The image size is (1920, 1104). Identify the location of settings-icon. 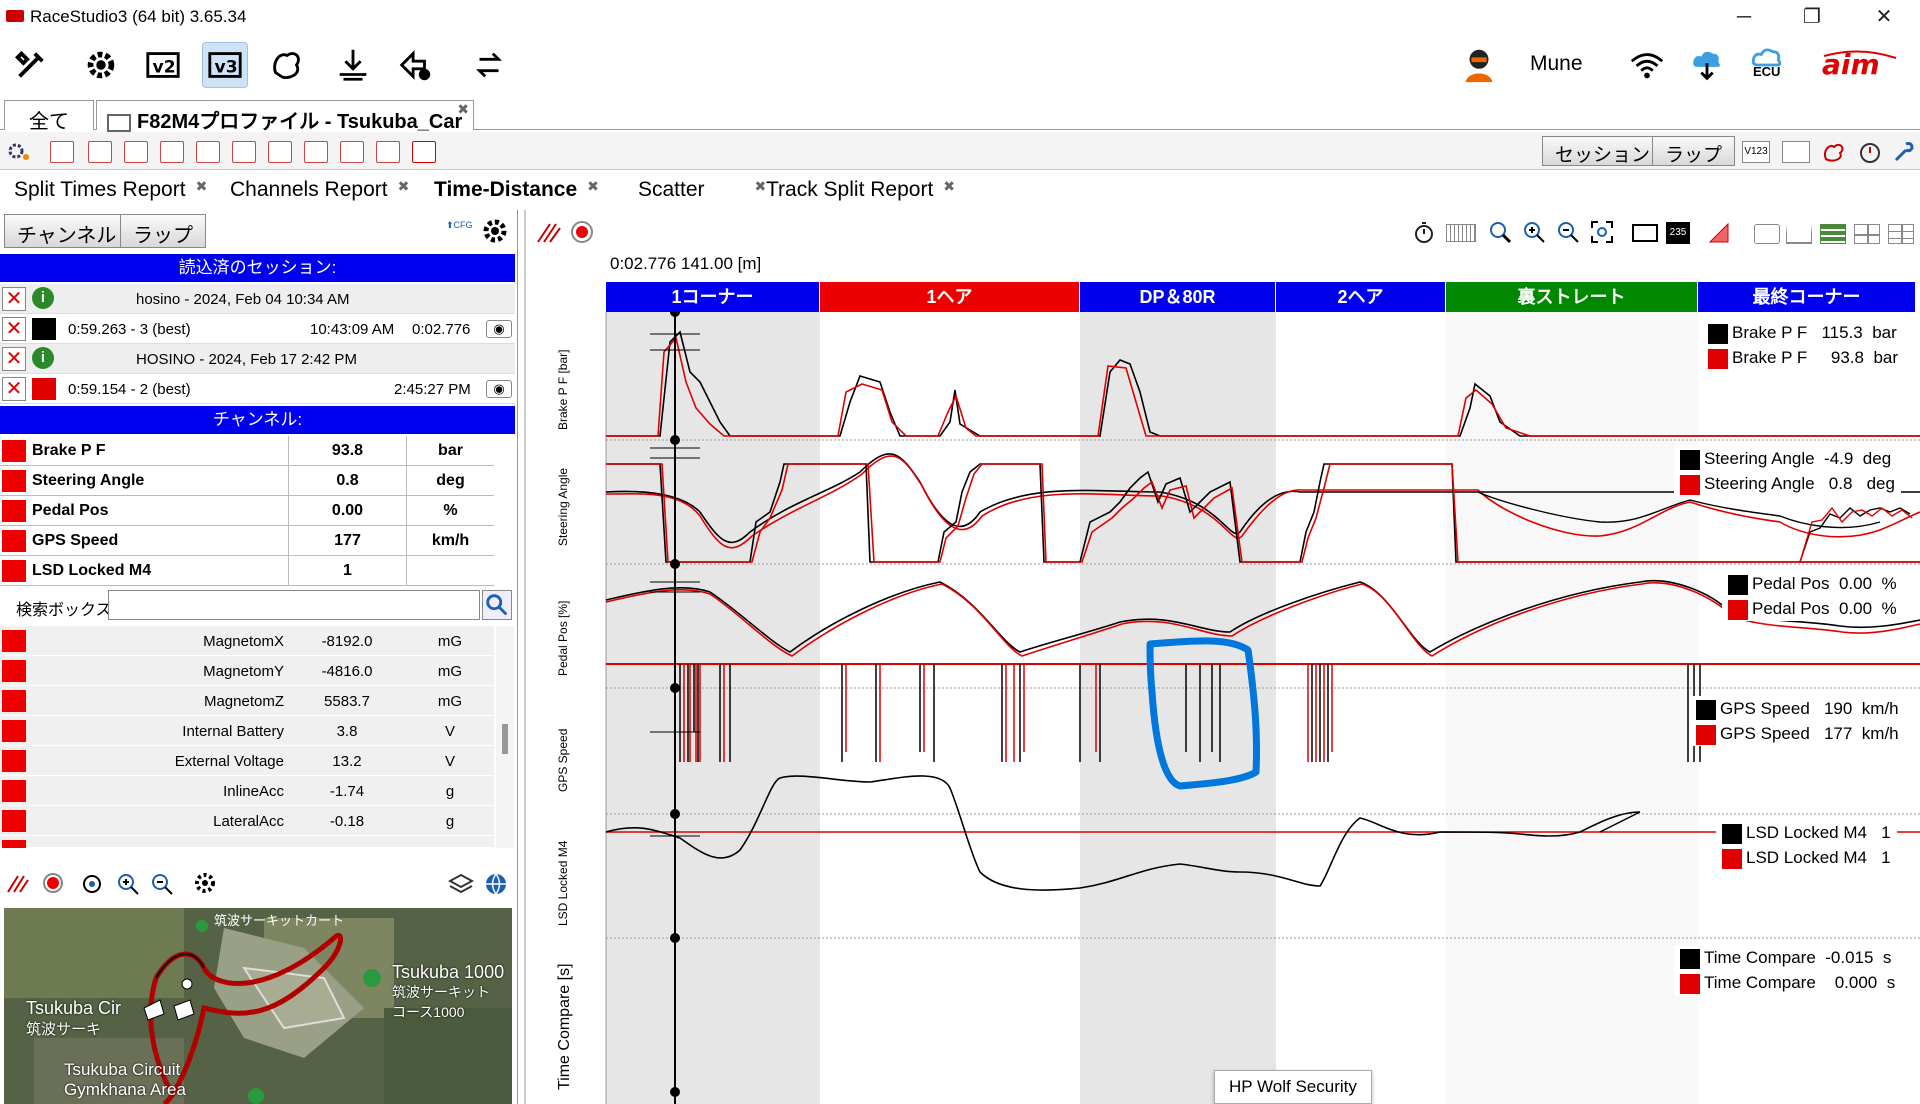
(101, 65).